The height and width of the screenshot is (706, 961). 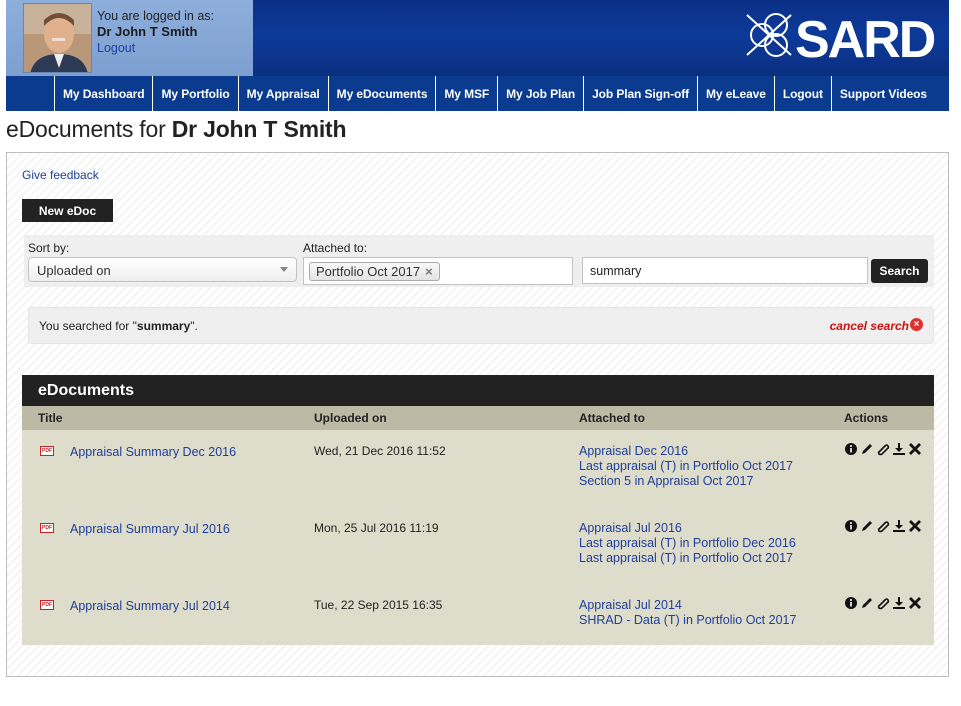 I want to click on user-name: Dr John T Smith, so click(x=147, y=31).